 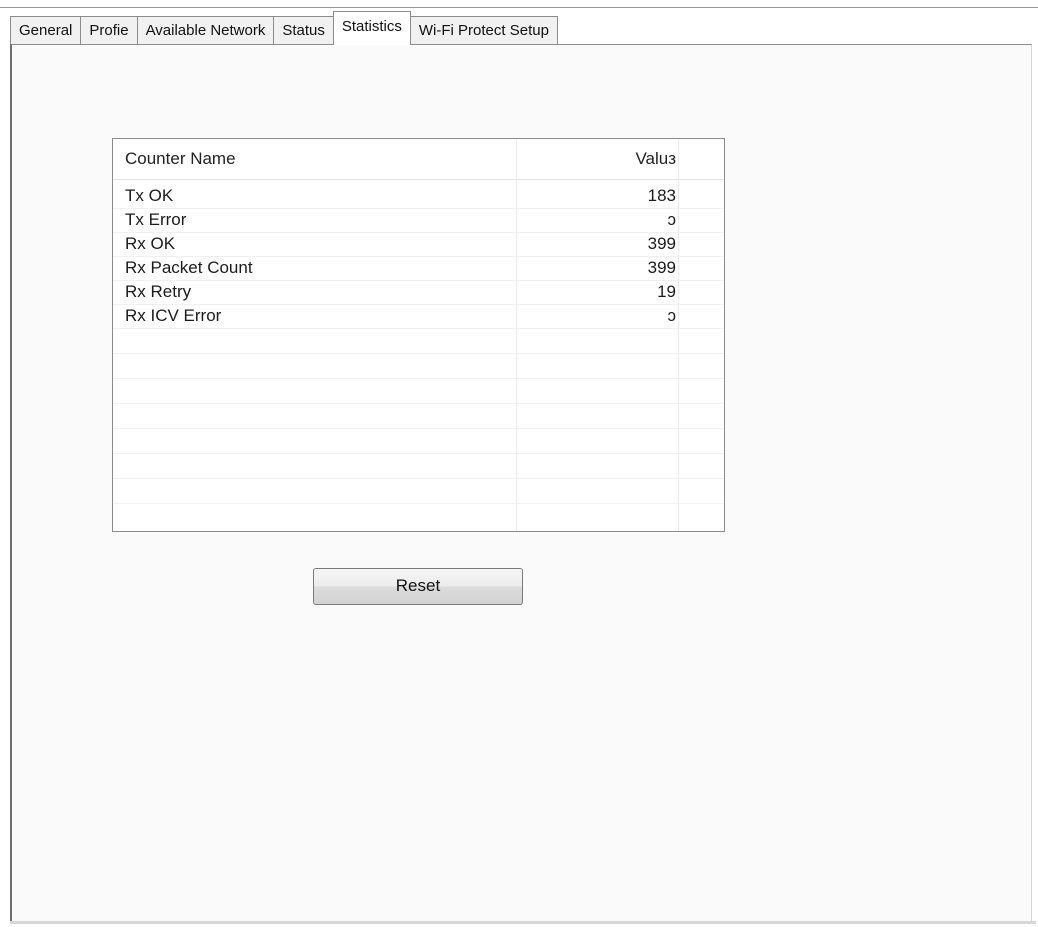 What do you see at coordinates (418, 159) in the screenshot?
I see `list-header: Counter Name Valuз` at bounding box center [418, 159].